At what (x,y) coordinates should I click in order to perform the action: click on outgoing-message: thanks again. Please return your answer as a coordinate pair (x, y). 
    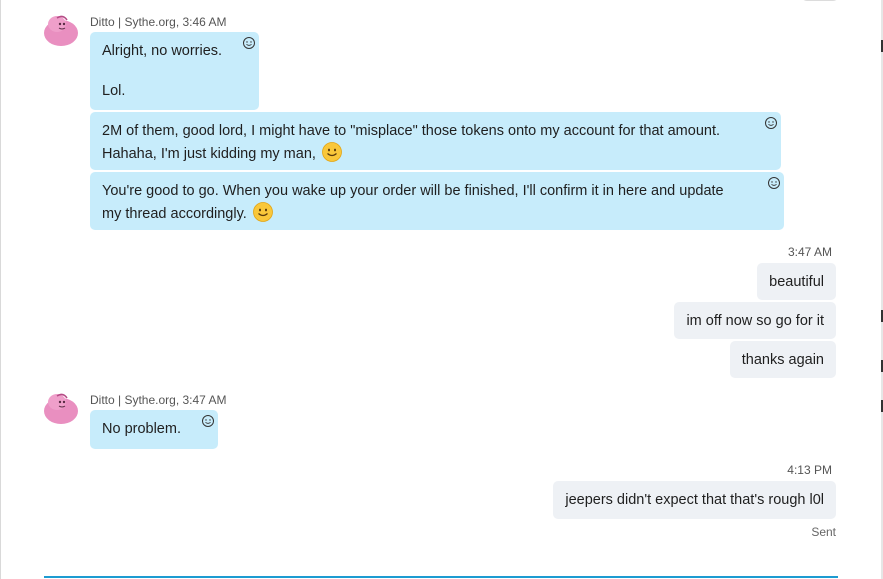
    Looking at the image, I should click on (782, 359).